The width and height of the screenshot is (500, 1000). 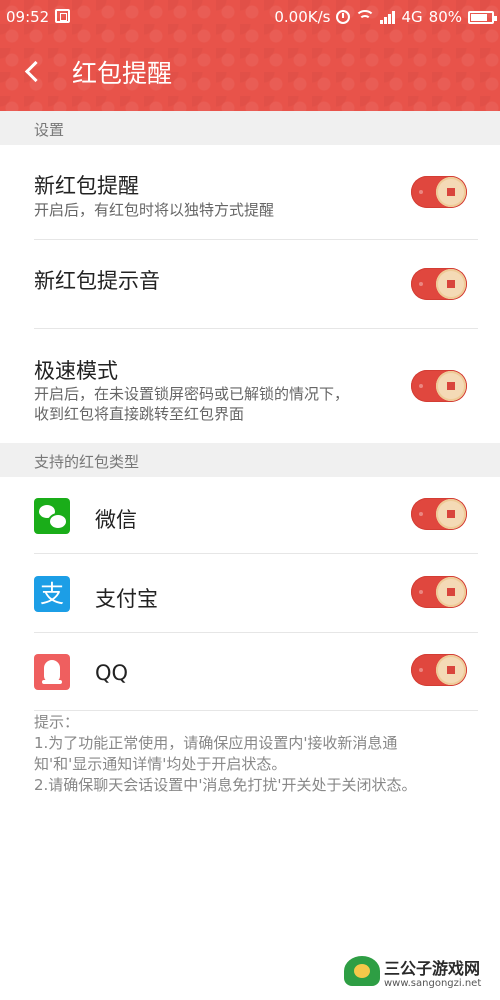 I want to click on setting-description: 开启后，在未设置锁屏密码或已解锁的情况下， 收到红包将直接跳转至红包界面, so click(x=214, y=404).